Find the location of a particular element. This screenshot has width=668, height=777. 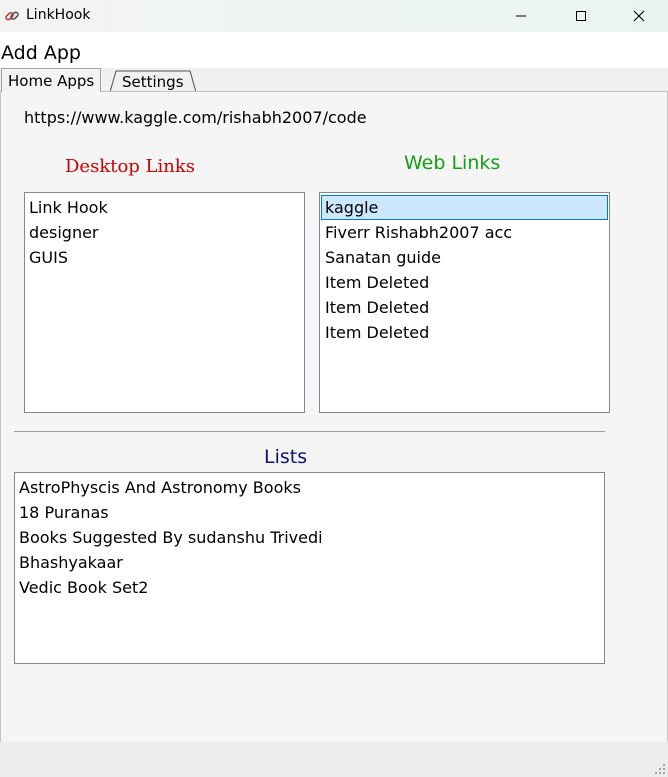

web-link-item-selected: kaggle is located at coordinates (464, 207).